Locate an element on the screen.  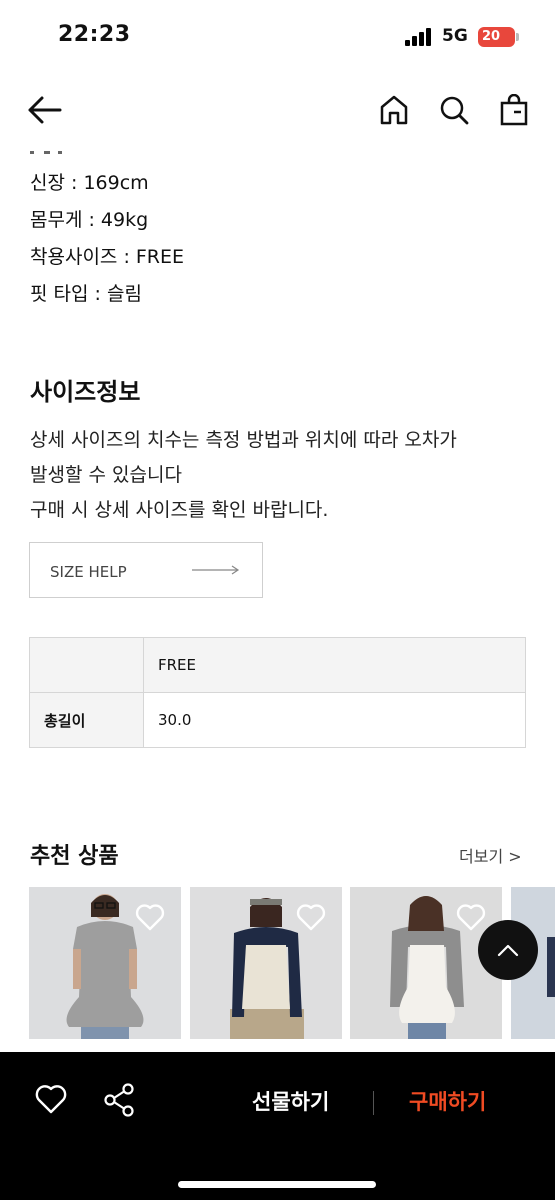
spec-fit: 핏 타입 : 슬림 is located at coordinates (86, 294).